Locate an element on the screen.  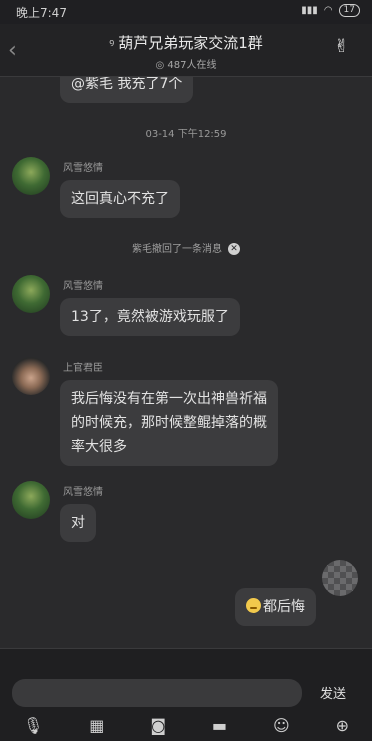
message-bubble: @紫毛 我充了7个 is located at coordinates (127, 90).